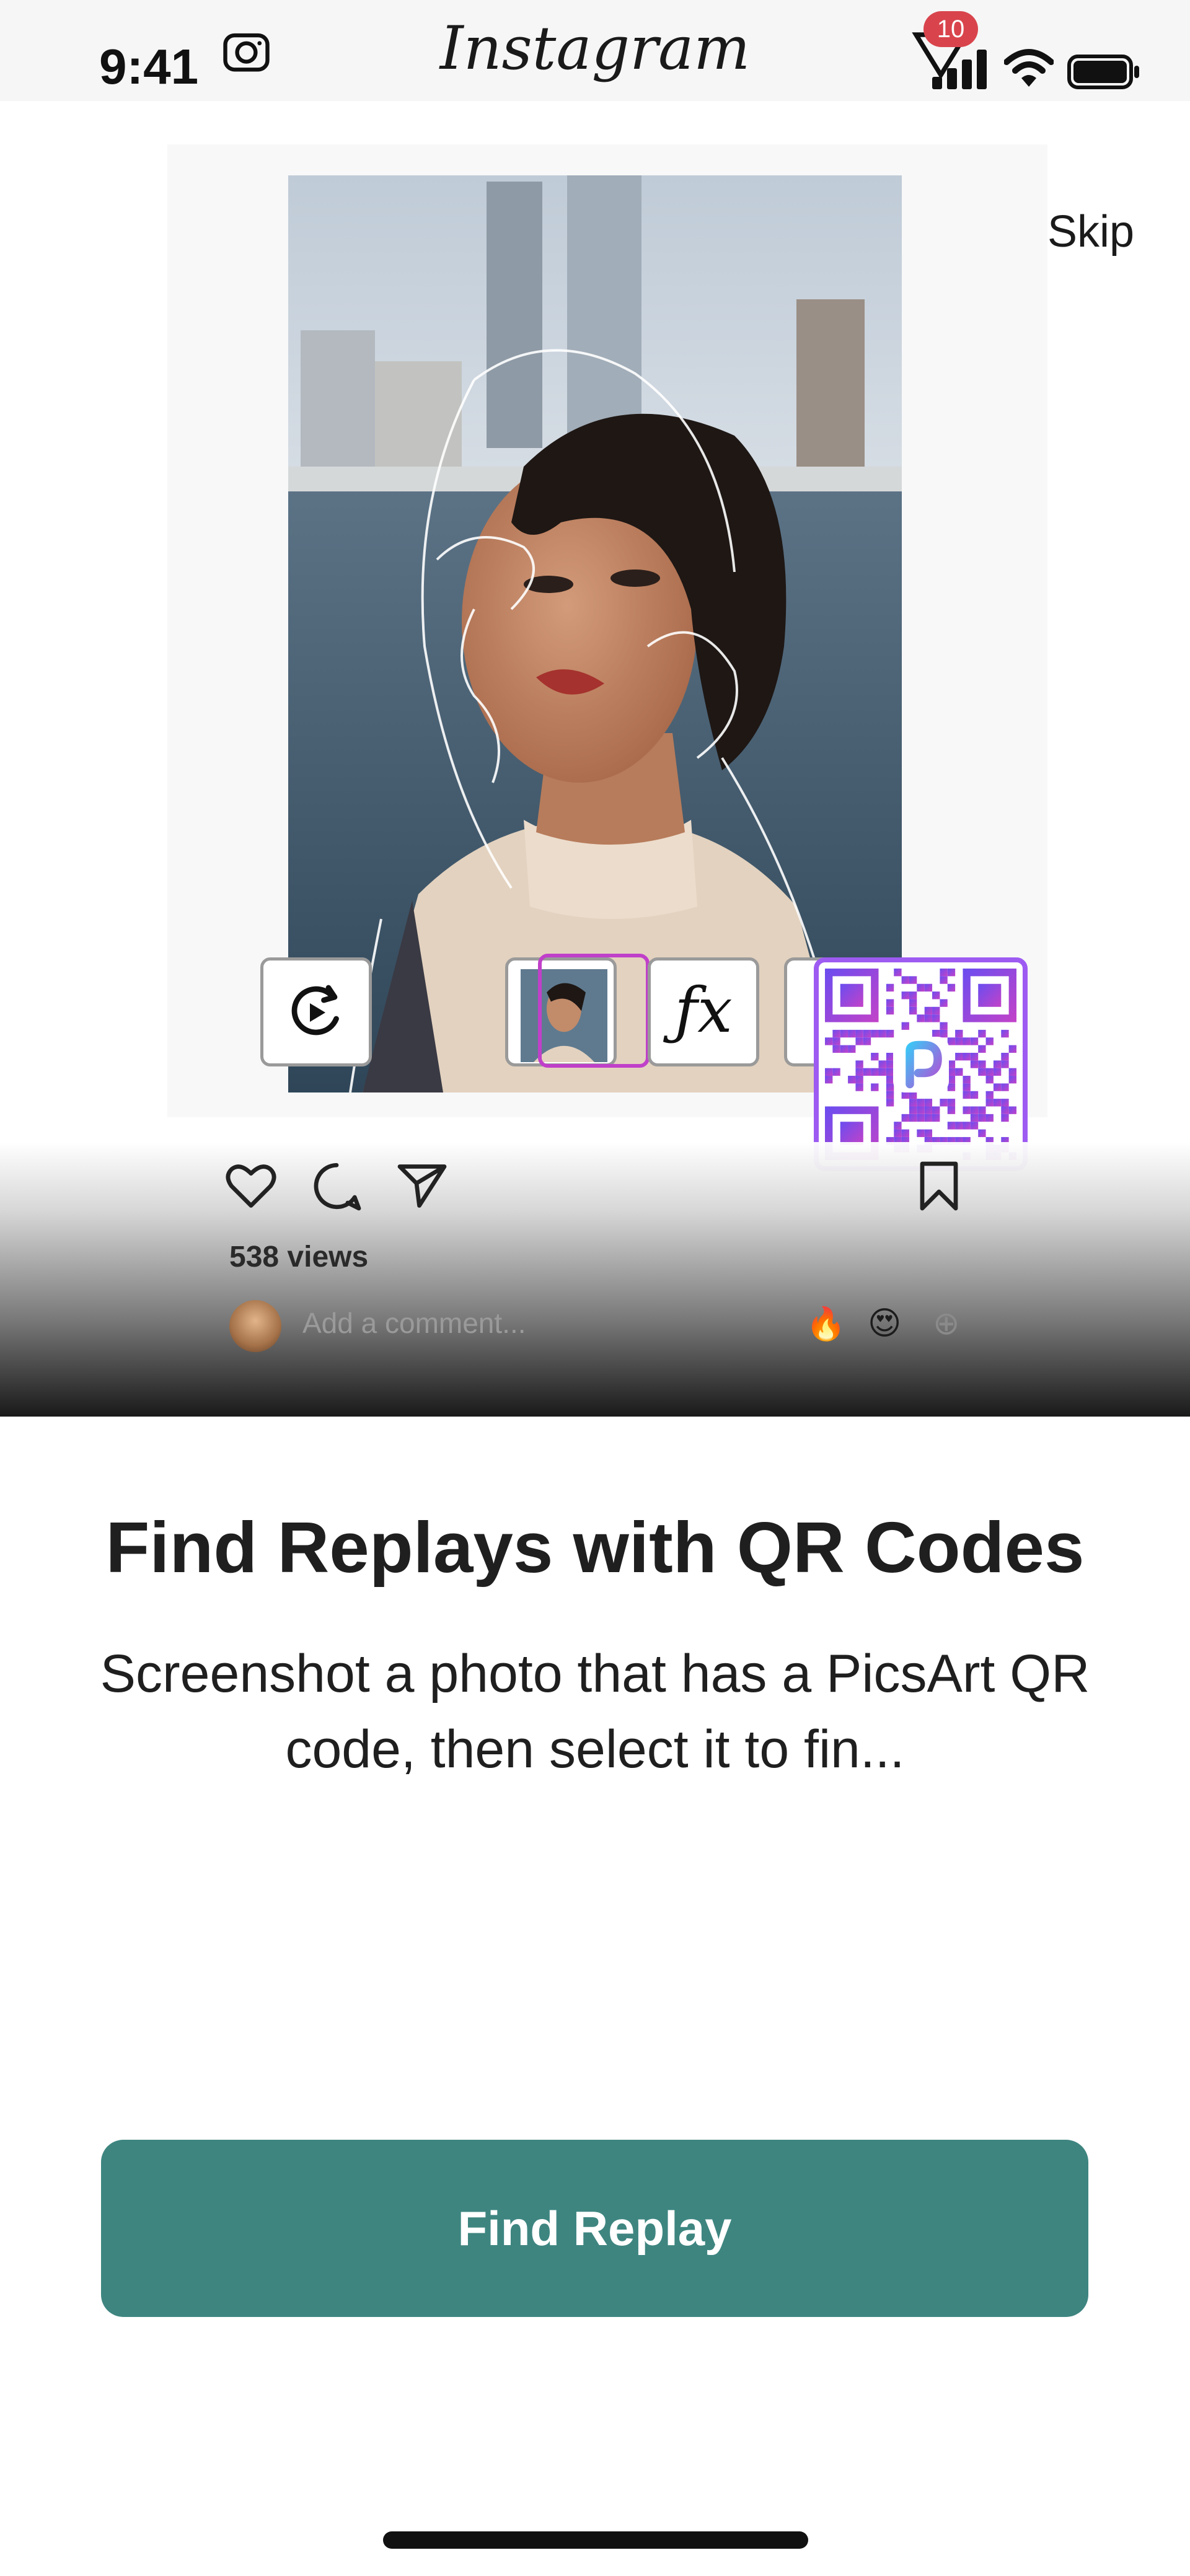  I want to click on skip-button: Skip, so click(1090, 232).